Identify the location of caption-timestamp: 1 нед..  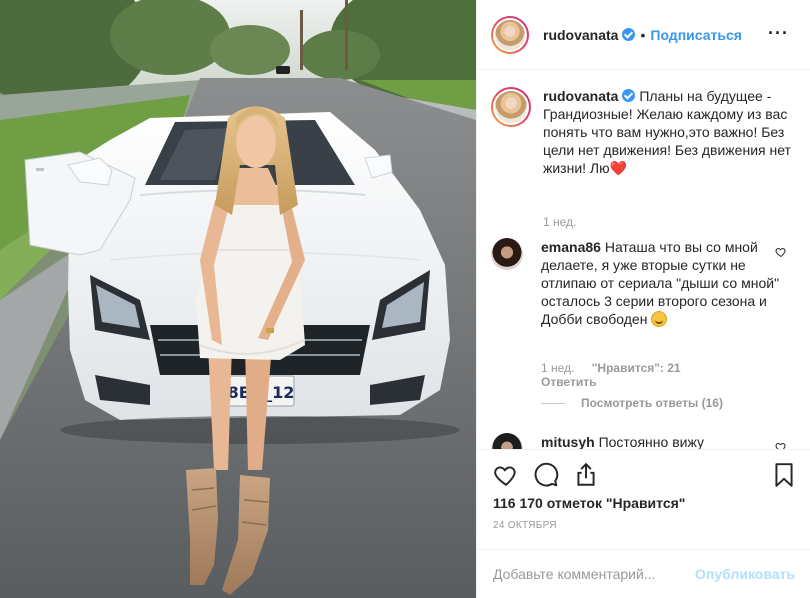
(559, 222).